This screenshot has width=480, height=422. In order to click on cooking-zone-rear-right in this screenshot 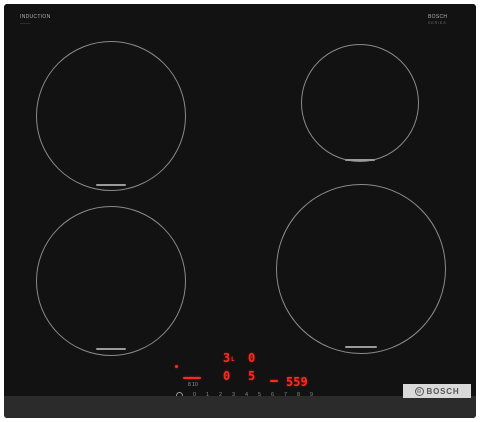, I will do `click(360, 103)`.